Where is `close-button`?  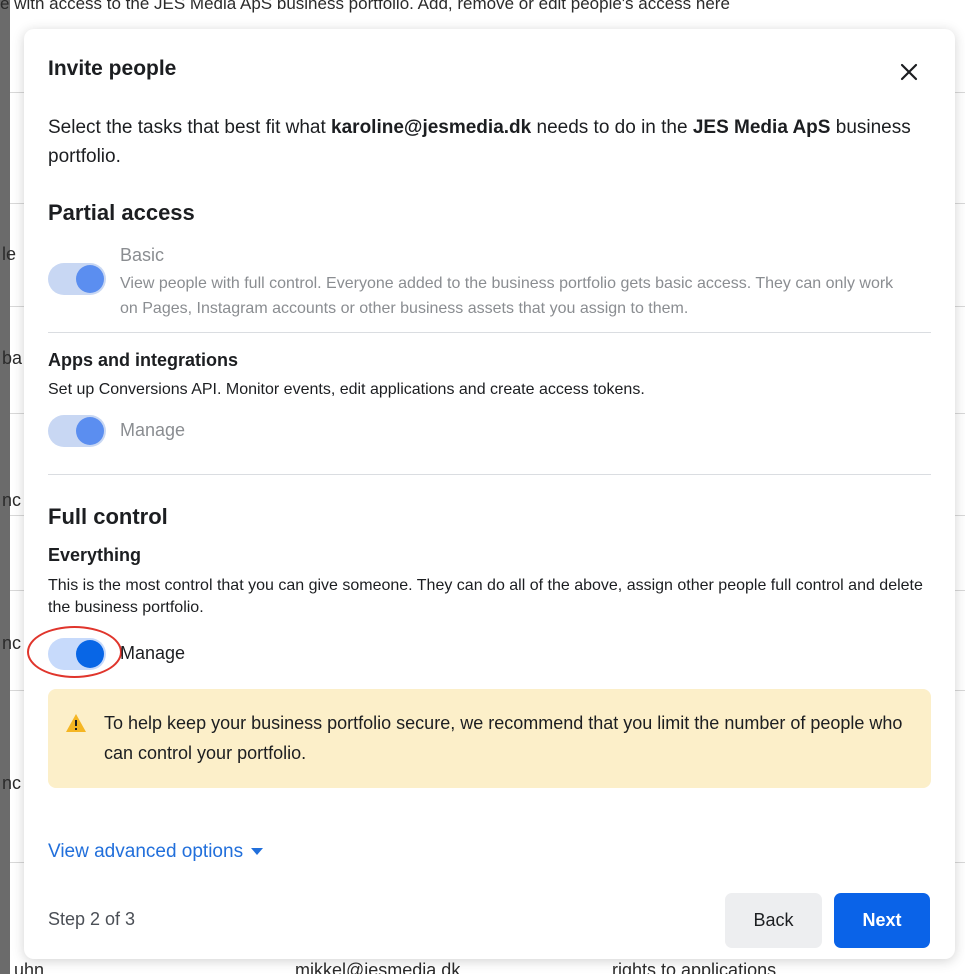 close-button is located at coordinates (909, 72).